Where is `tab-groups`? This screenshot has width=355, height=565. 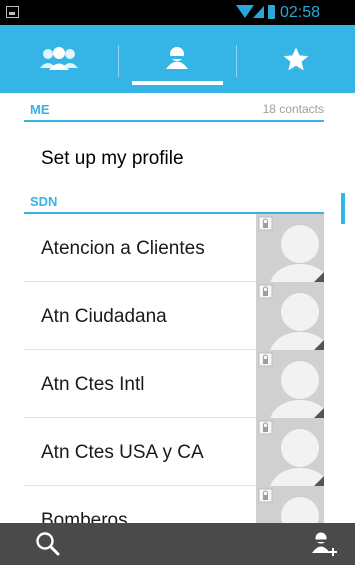
tab-groups is located at coordinates (59, 59).